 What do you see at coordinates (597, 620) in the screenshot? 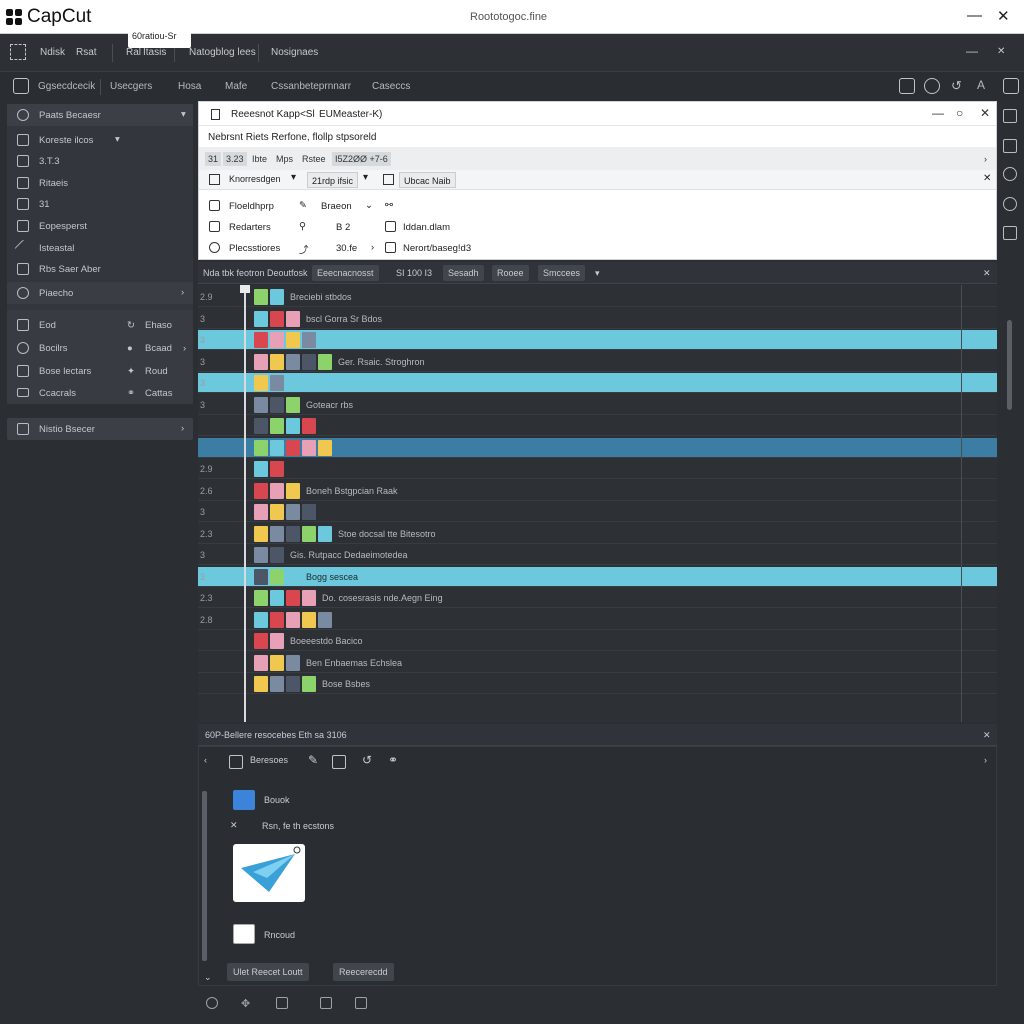
I see `timeline-track: 2.8` at bounding box center [597, 620].